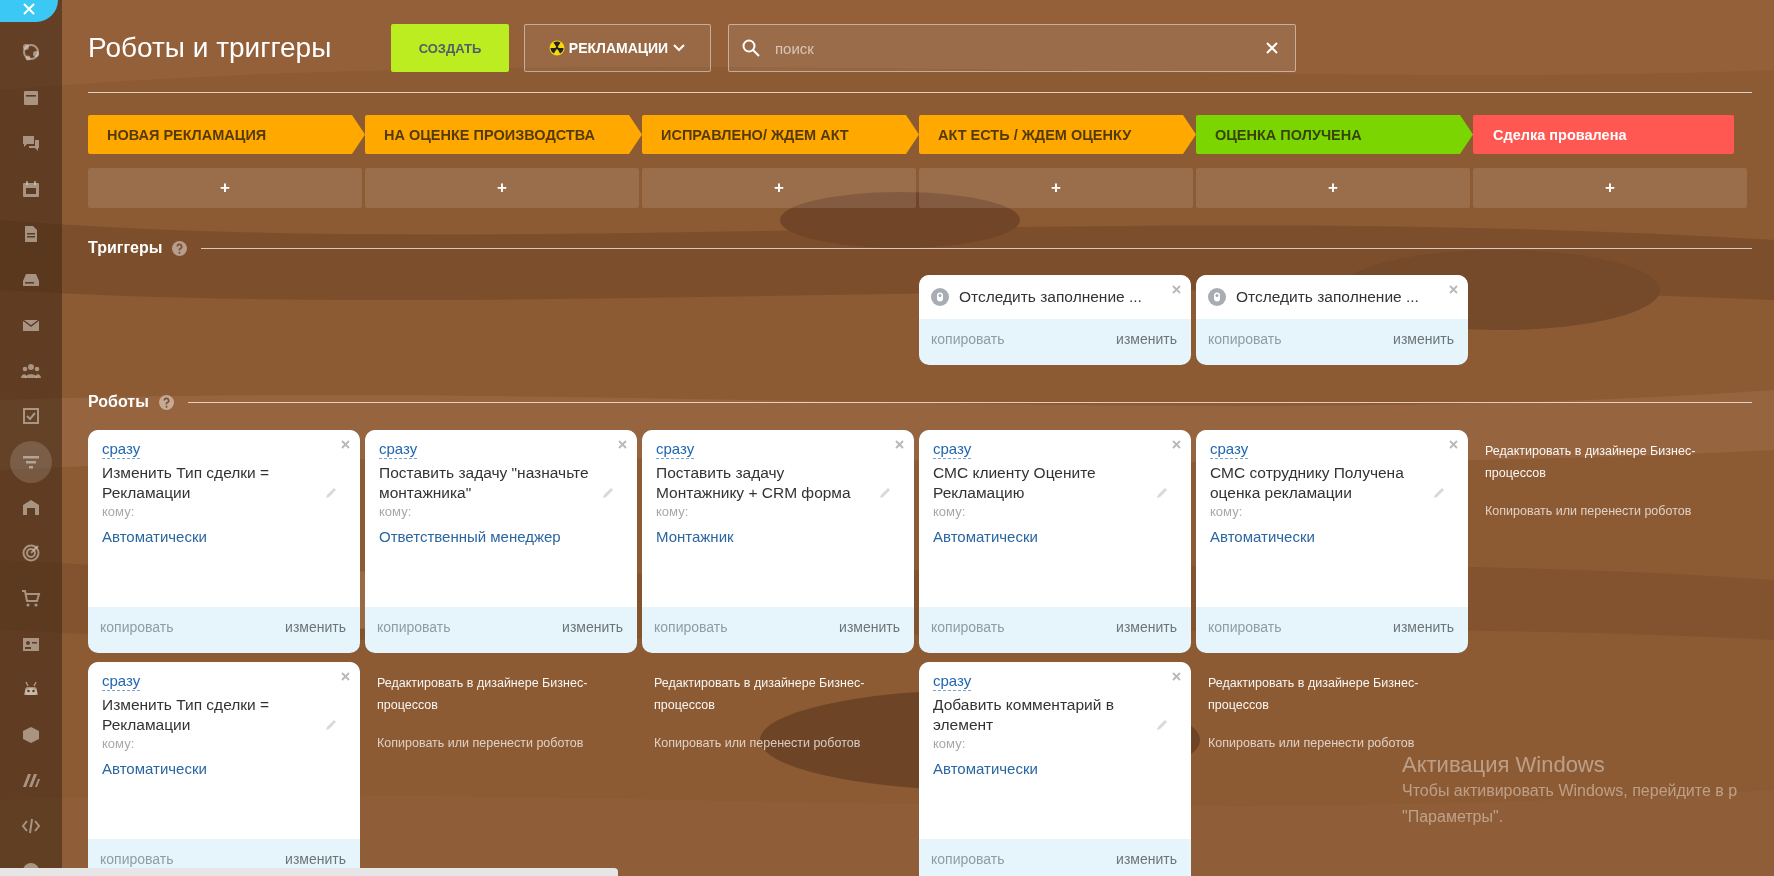 The width and height of the screenshot is (1774, 876). What do you see at coordinates (450, 48) in the screenshot?
I see `create-button: СОЗДАТЬ` at bounding box center [450, 48].